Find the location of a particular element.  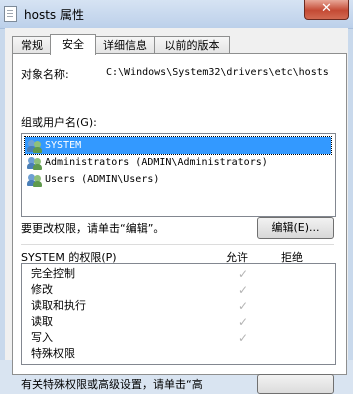

permission-row: 写入 is located at coordinates (42, 337).